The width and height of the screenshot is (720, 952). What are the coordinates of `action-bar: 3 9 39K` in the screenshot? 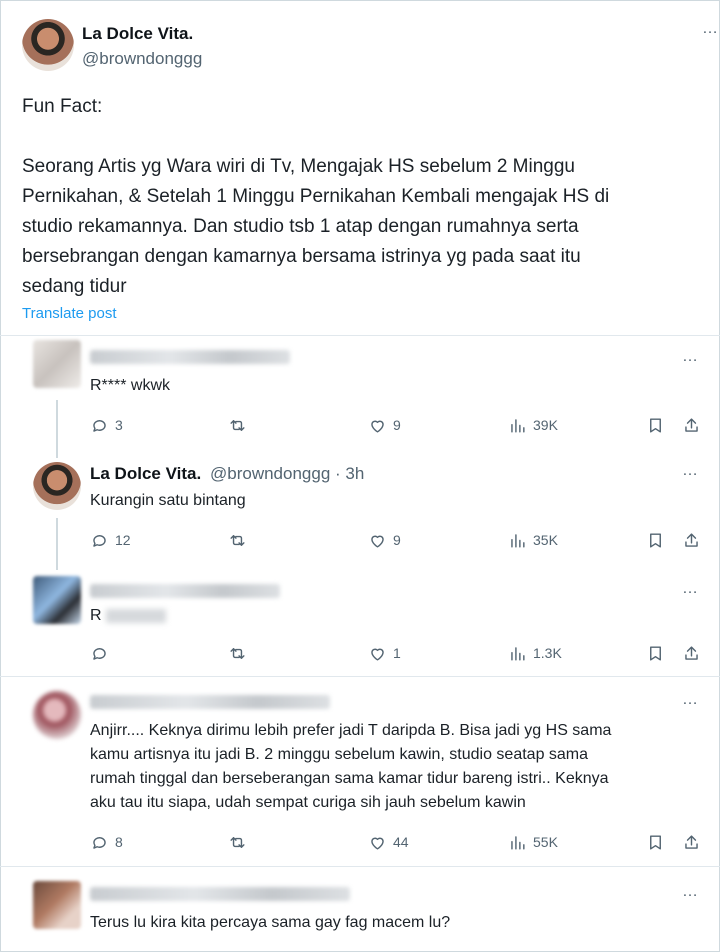 It's located at (400, 425).